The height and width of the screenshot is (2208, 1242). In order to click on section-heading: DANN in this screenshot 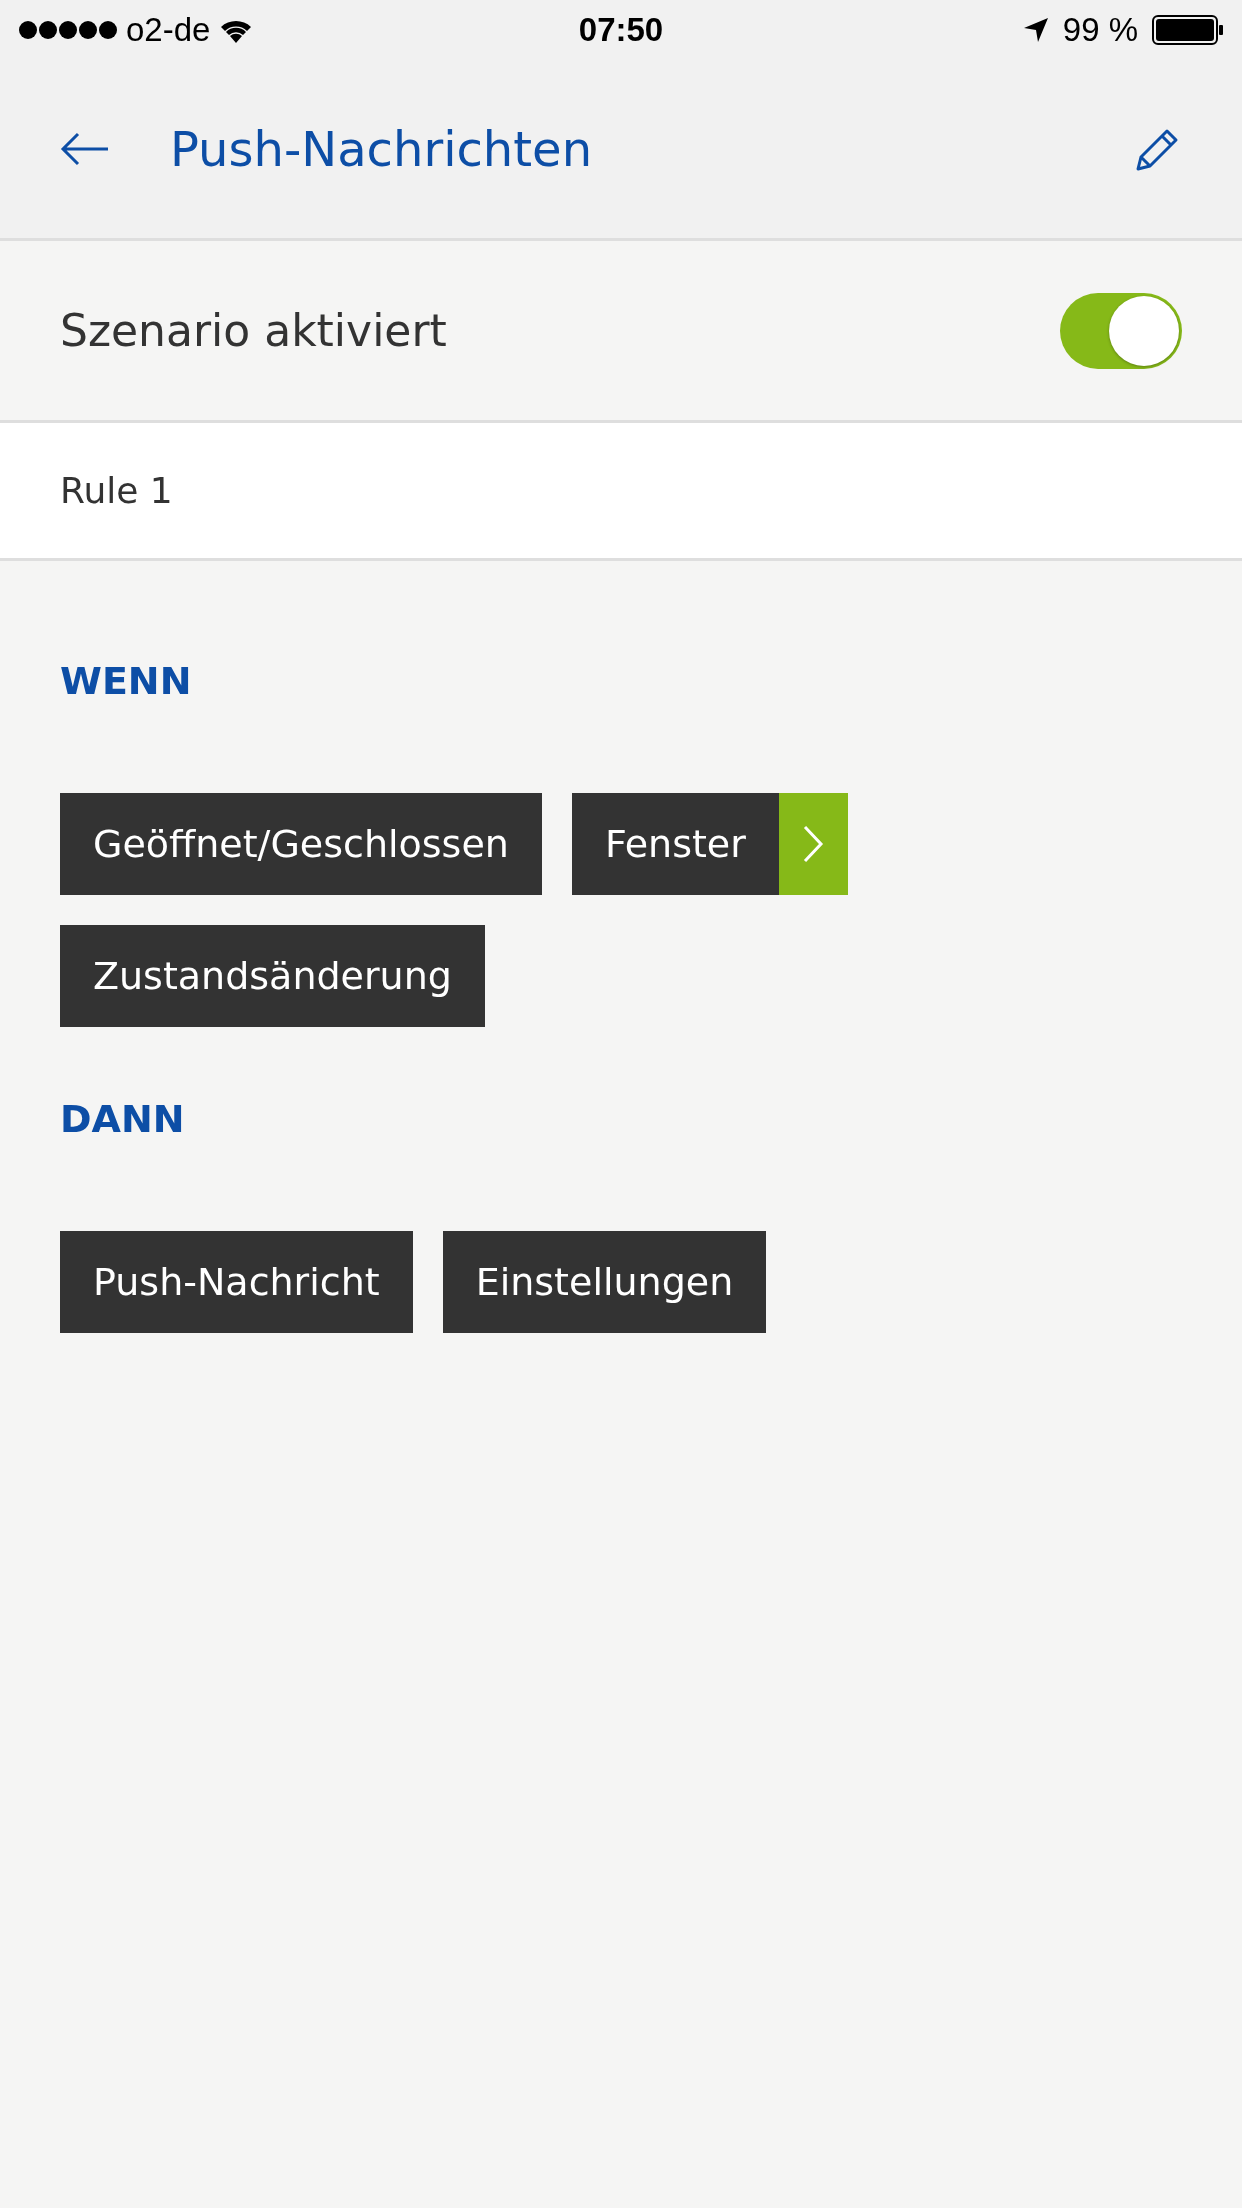, I will do `click(123, 1119)`.